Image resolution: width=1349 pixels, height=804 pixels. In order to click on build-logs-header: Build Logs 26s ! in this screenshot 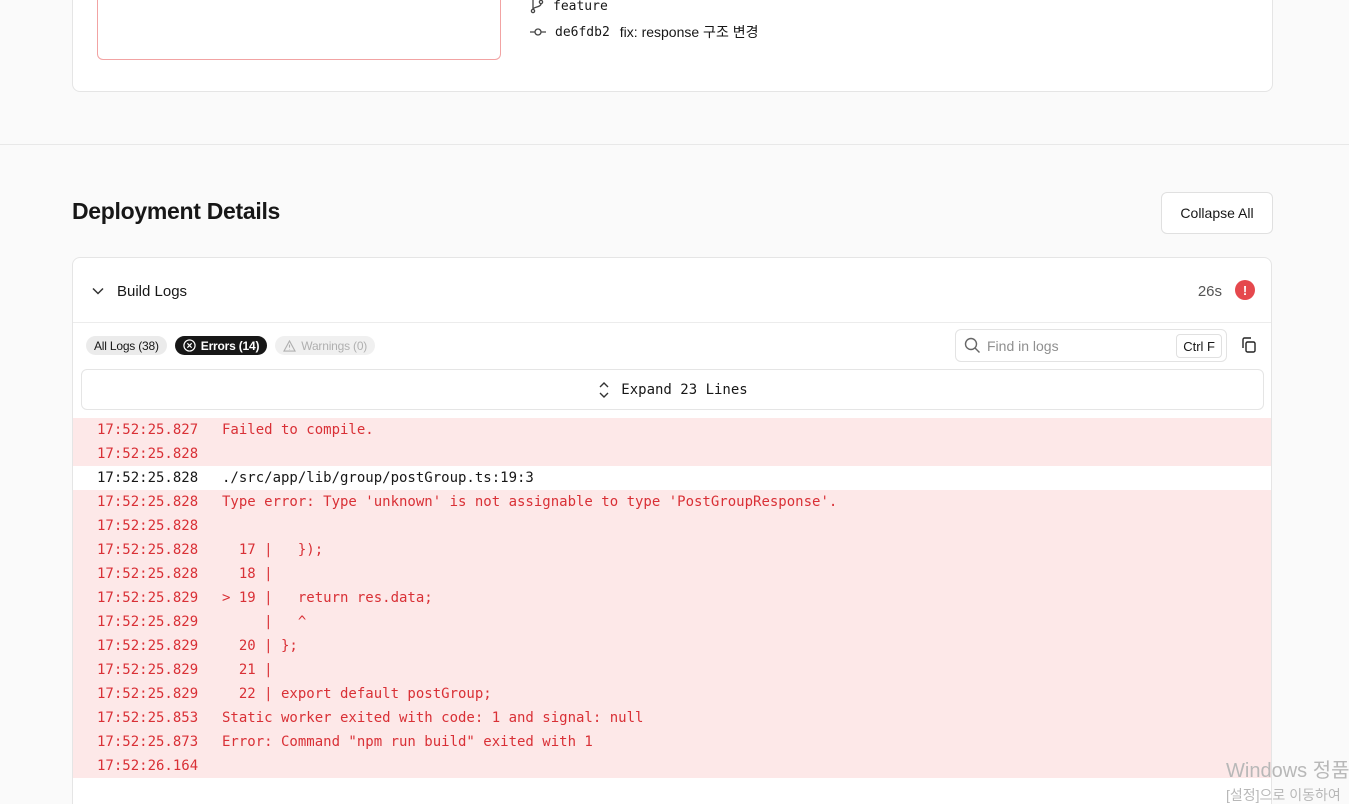, I will do `click(672, 290)`.